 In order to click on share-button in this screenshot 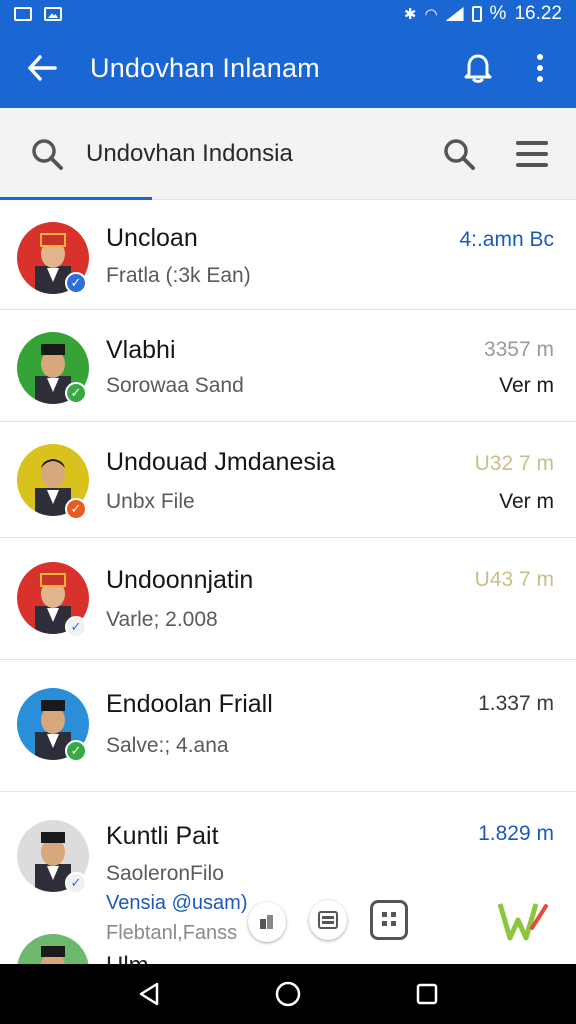, I will do `click(267, 922)`.